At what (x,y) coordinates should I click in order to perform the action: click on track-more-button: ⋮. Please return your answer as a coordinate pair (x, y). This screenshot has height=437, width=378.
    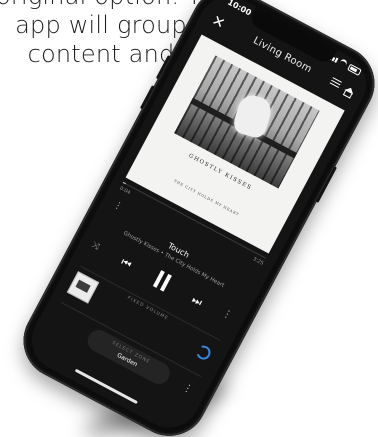
    Looking at the image, I should click on (227, 314).